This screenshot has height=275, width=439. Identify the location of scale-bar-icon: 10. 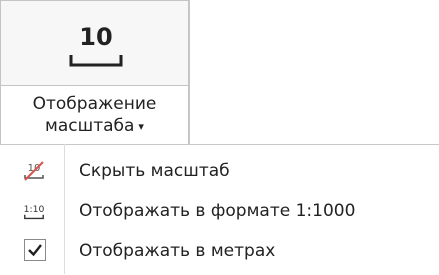
(96, 45).